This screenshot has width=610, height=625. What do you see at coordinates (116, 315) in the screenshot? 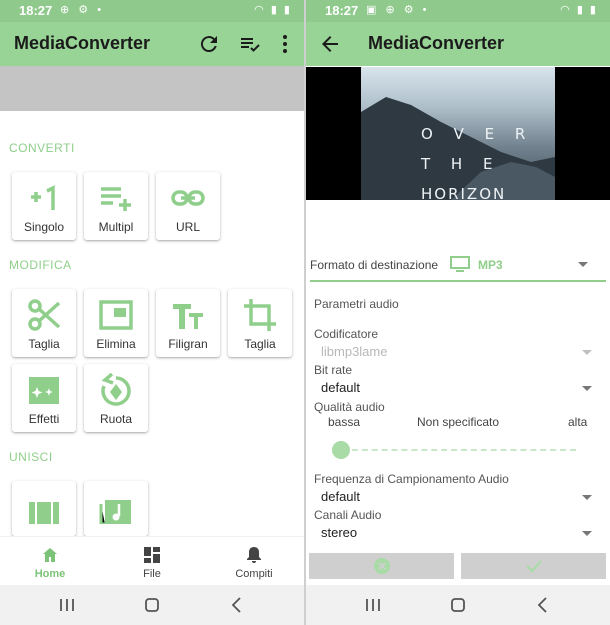
I see `picture-in-picture-icon` at bounding box center [116, 315].